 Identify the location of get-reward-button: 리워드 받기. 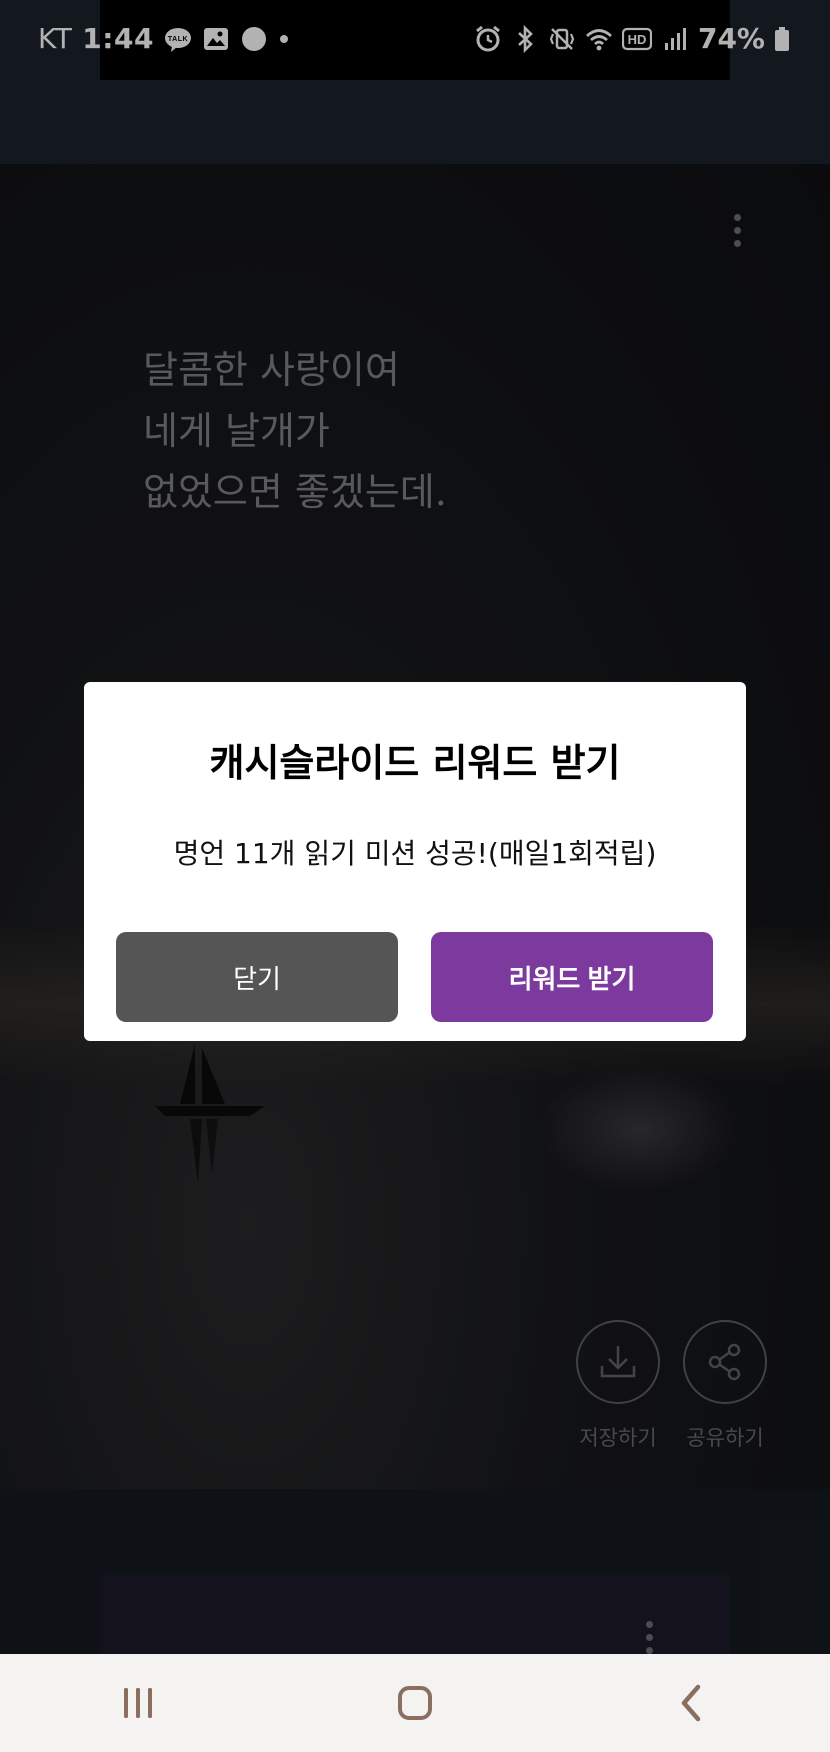
(572, 977).